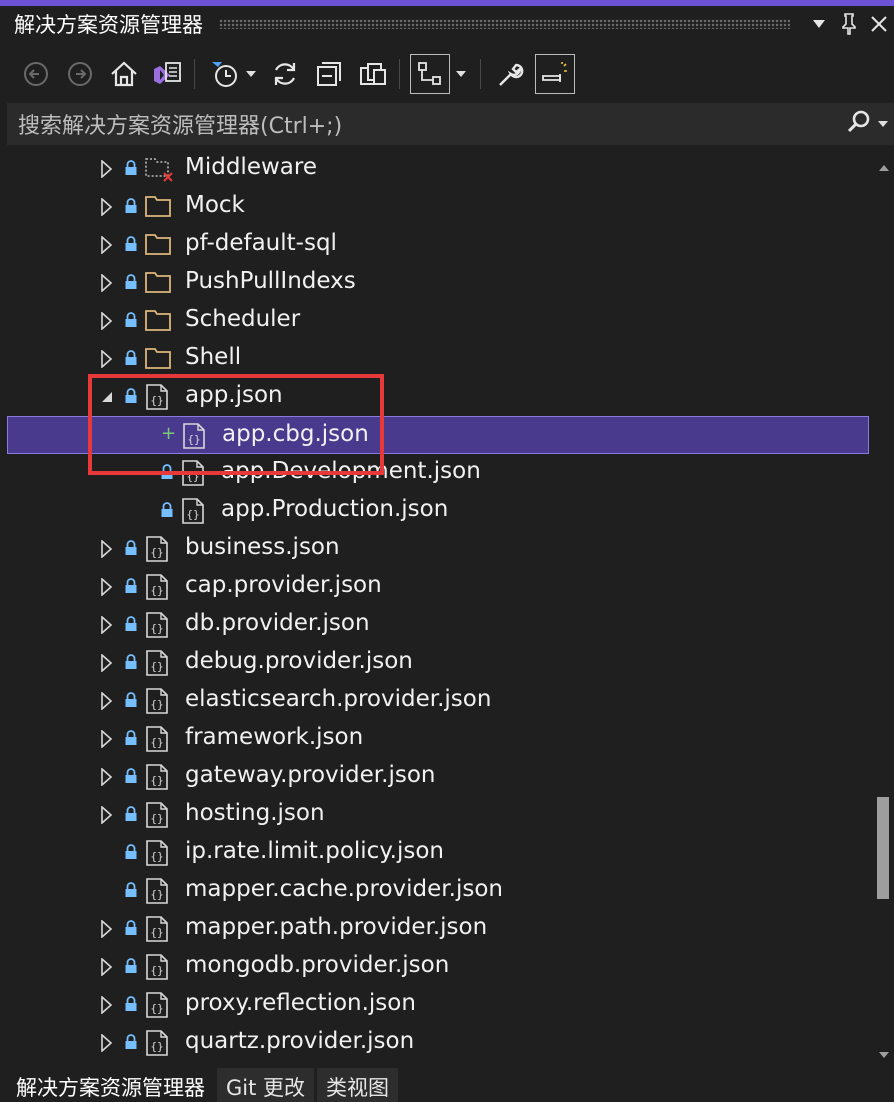  Describe the element at coordinates (438, 853) in the screenshot. I see `tree-row: {} ip.rate.limit.policy.json` at that location.